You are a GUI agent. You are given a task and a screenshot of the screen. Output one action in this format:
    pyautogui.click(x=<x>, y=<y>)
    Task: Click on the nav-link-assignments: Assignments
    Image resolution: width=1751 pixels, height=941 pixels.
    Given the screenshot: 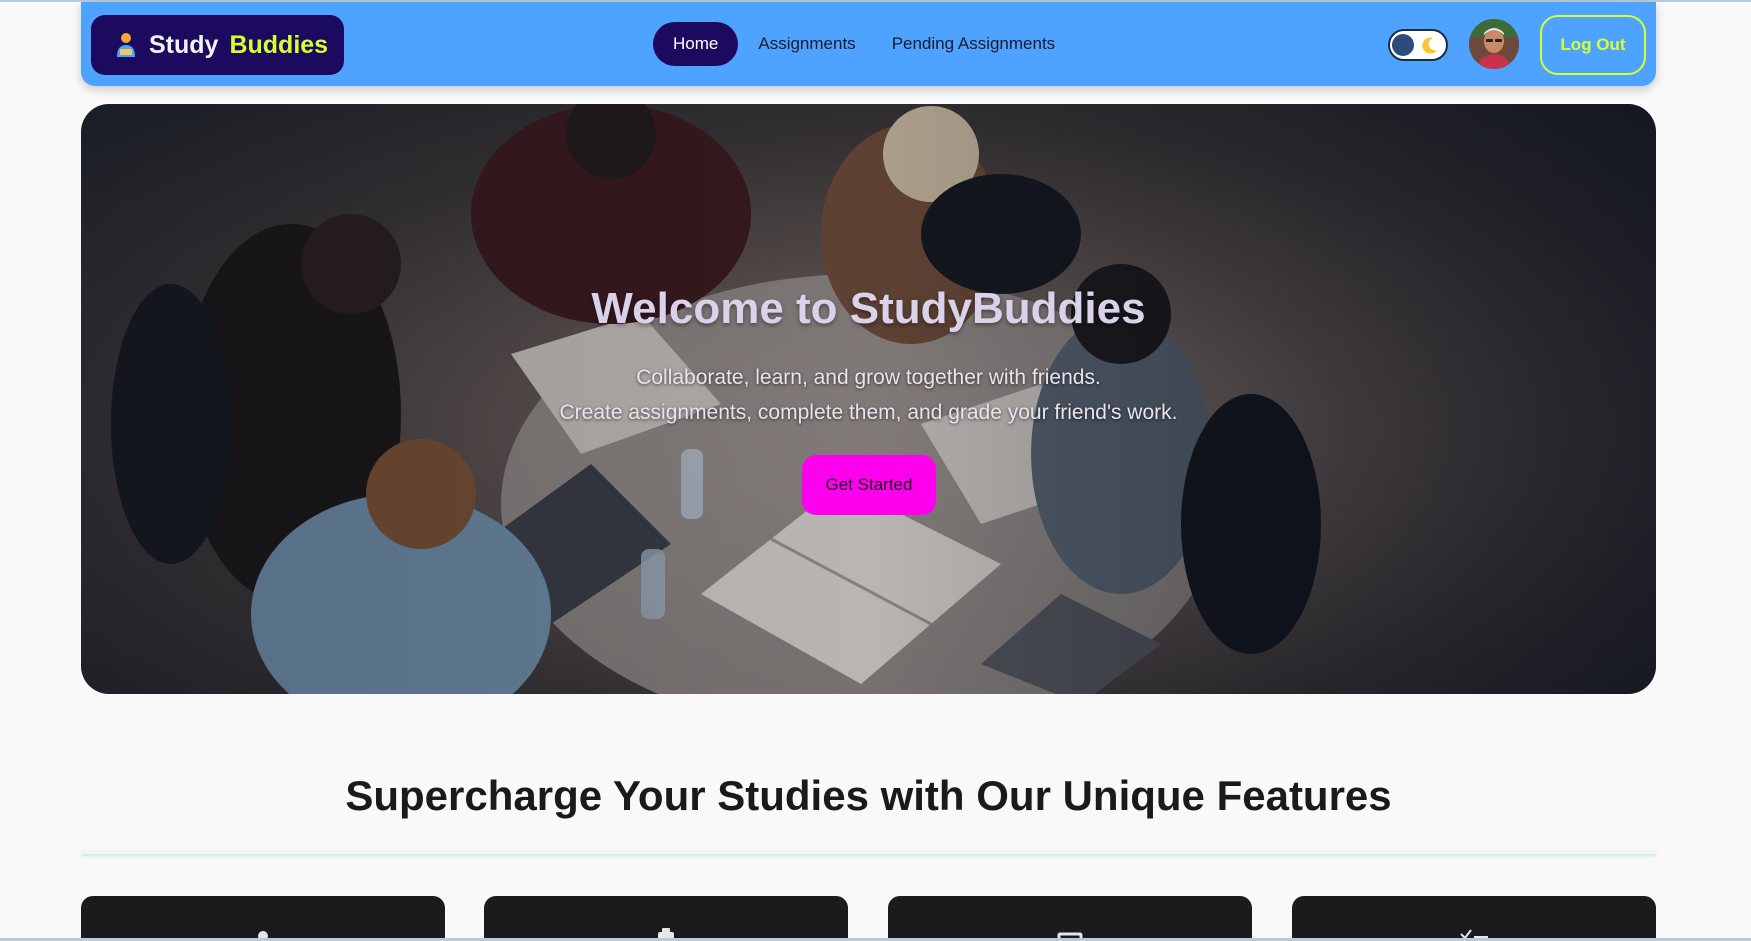 What is the action you would take?
    pyautogui.click(x=806, y=44)
    